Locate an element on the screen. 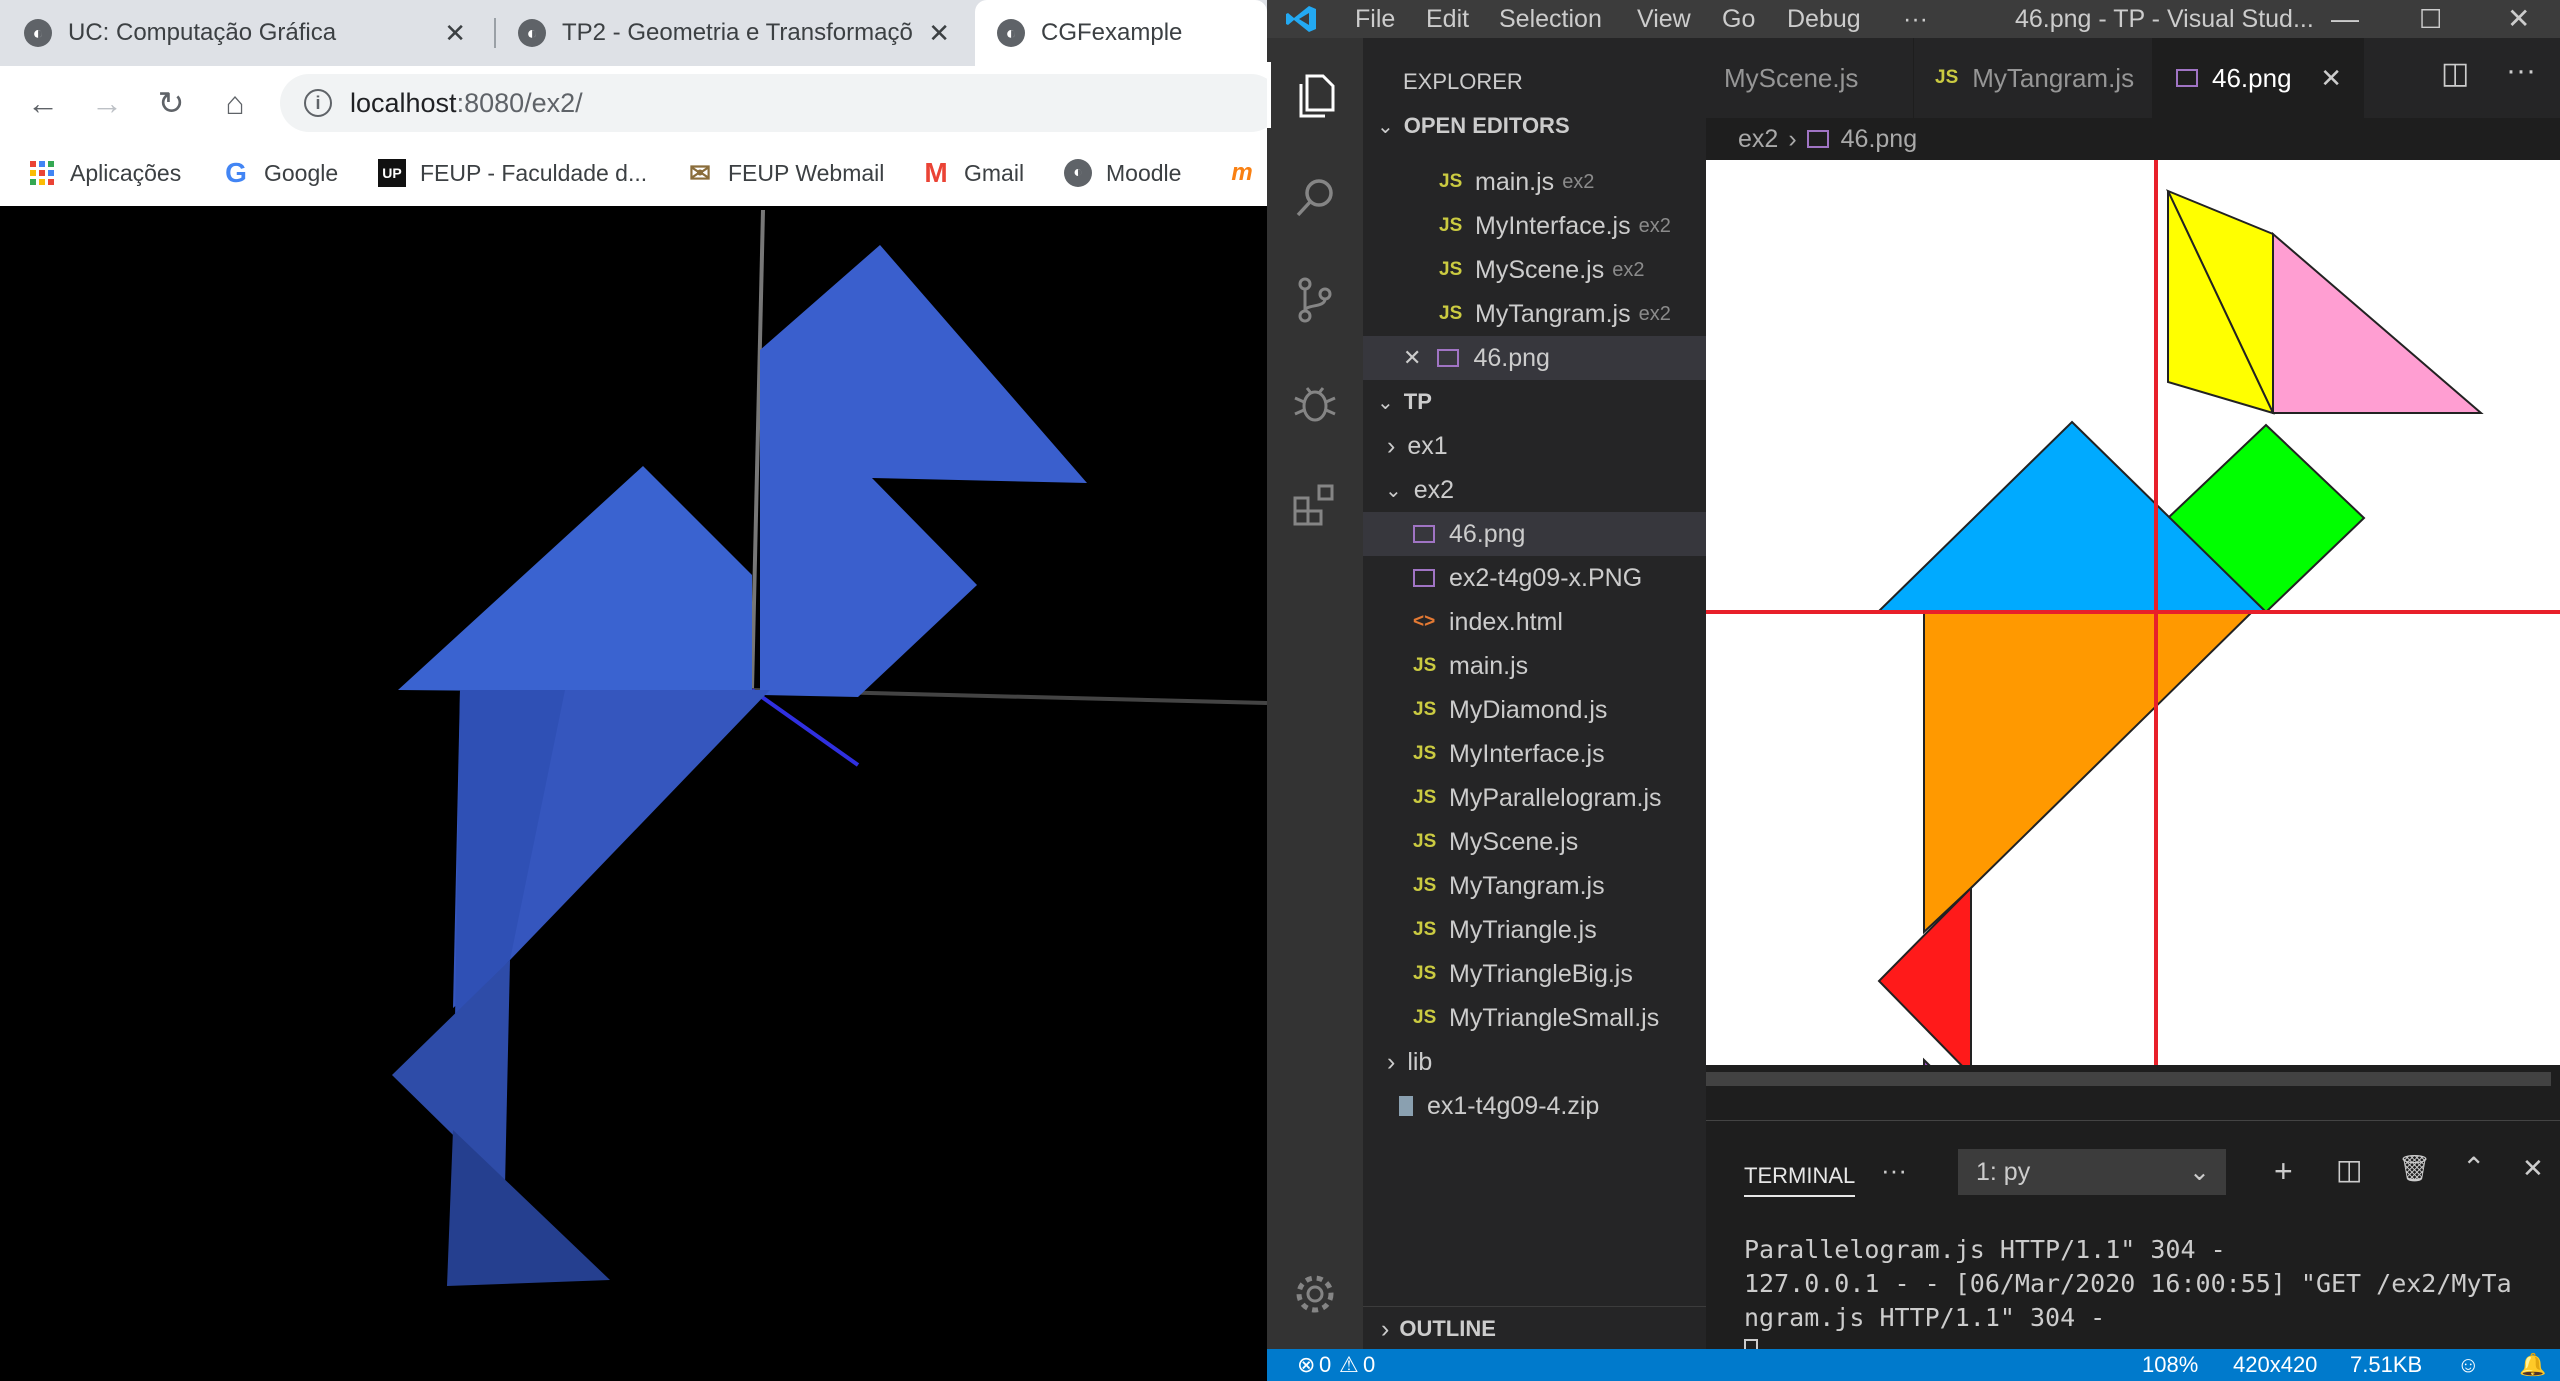 This screenshot has width=2560, height=1381. explorer-title: EXPLORER is located at coordinates (1463, 81).